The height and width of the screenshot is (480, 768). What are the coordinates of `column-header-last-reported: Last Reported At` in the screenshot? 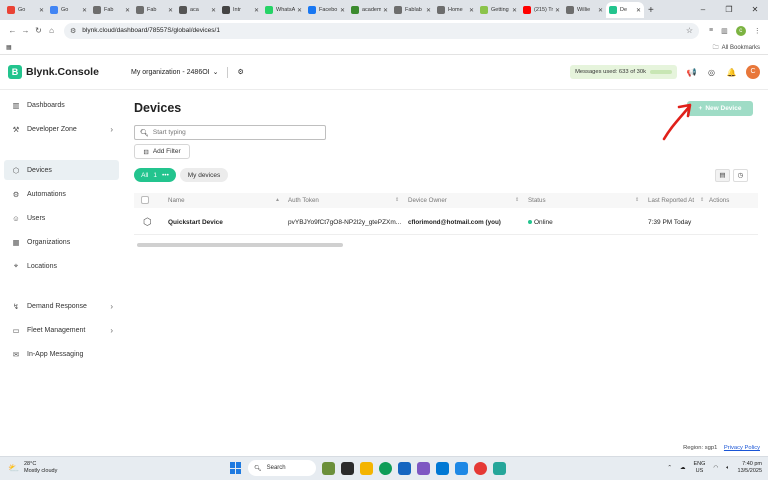 It's located at (671, 200).